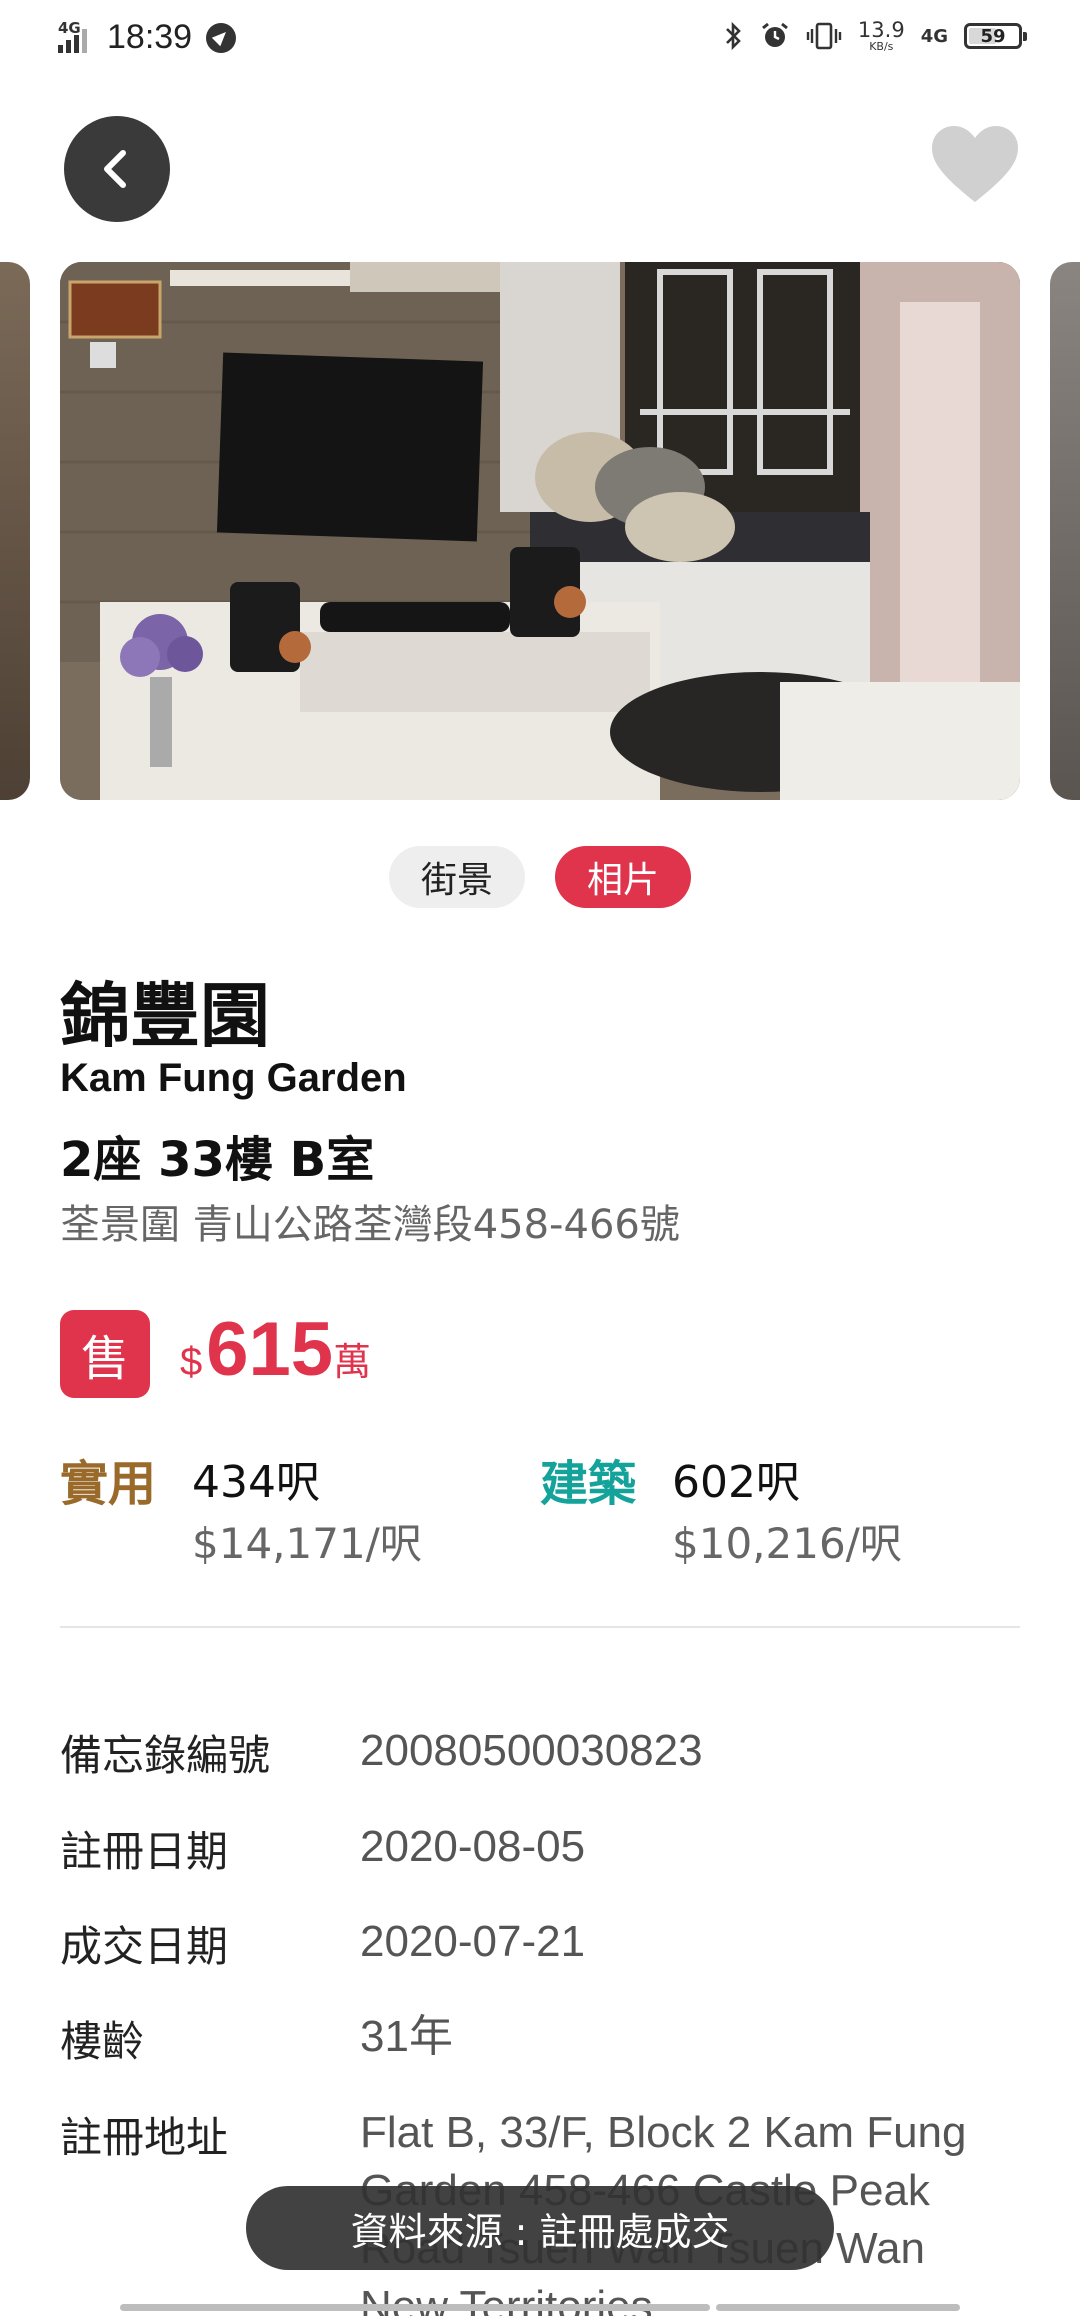  What do you see at coordinates (774, 34) in the screenshot?
I see `alarm-icon` at bounding box center [774, 34].